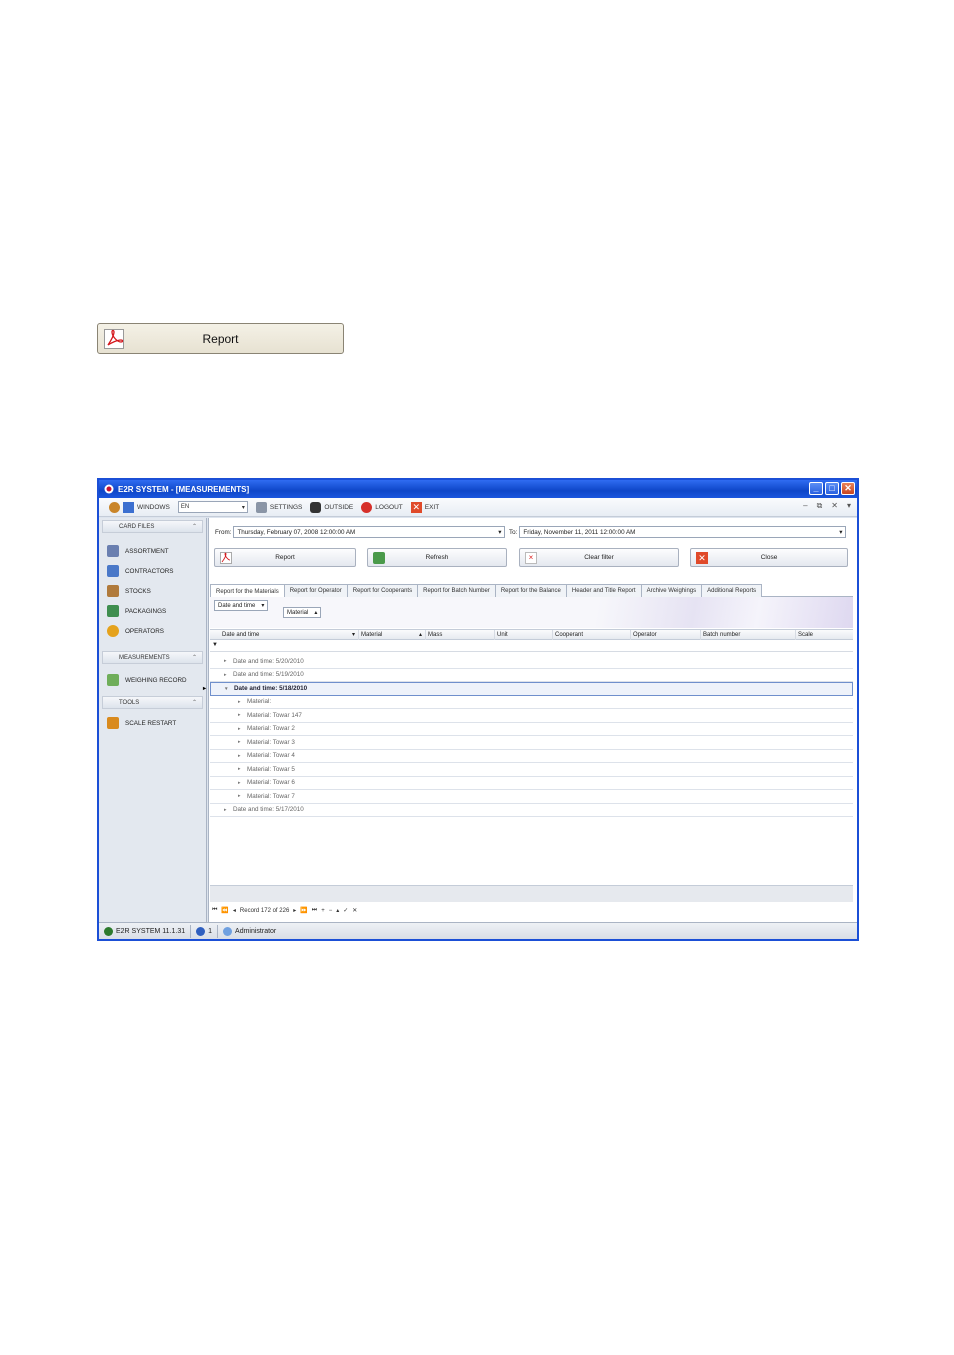  I want to click on col-operator: Operator, so click(666, 635).